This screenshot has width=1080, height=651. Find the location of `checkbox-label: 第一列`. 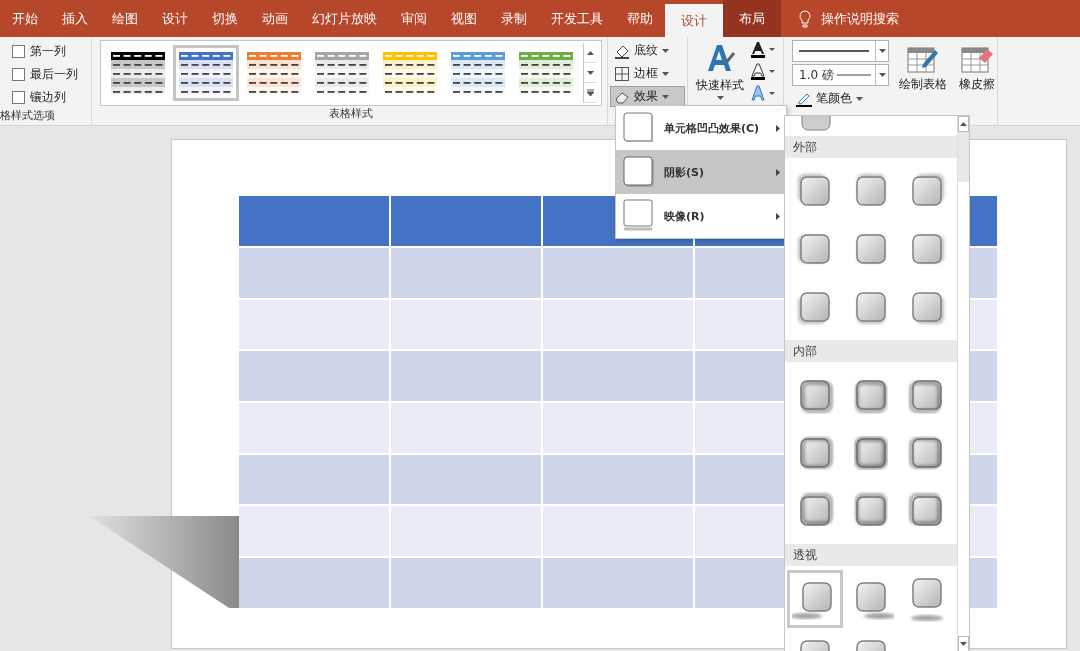

checkbox-label: 第一列 is located at coordinates (48, 51).